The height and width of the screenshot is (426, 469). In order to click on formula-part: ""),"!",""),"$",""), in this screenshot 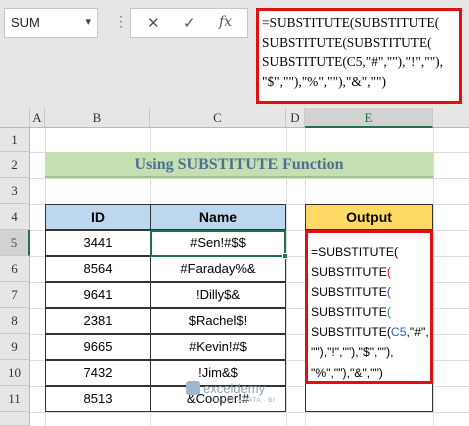, I will do `click(352, 352)`.